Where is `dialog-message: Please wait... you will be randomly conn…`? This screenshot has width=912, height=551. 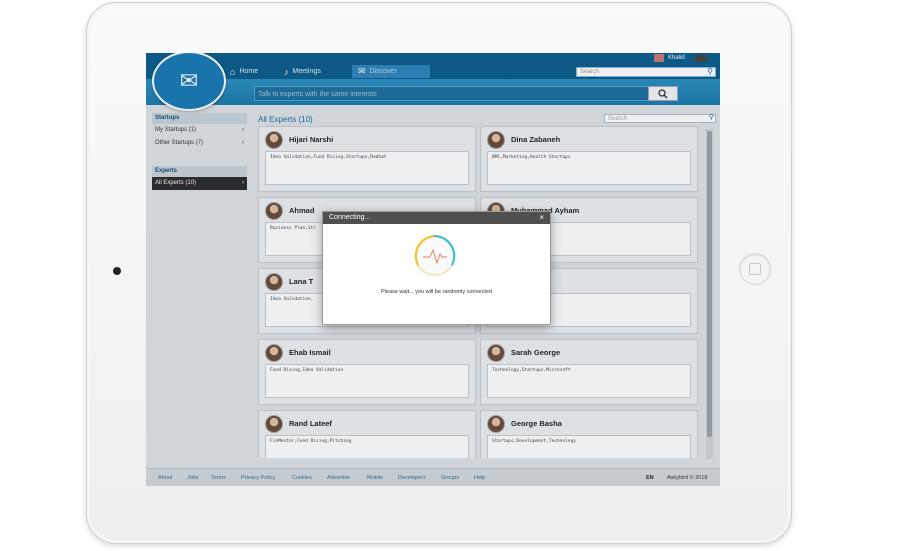 dialog-message: Please wait... you will be randomly conn… is located at coordinates (436, 292).